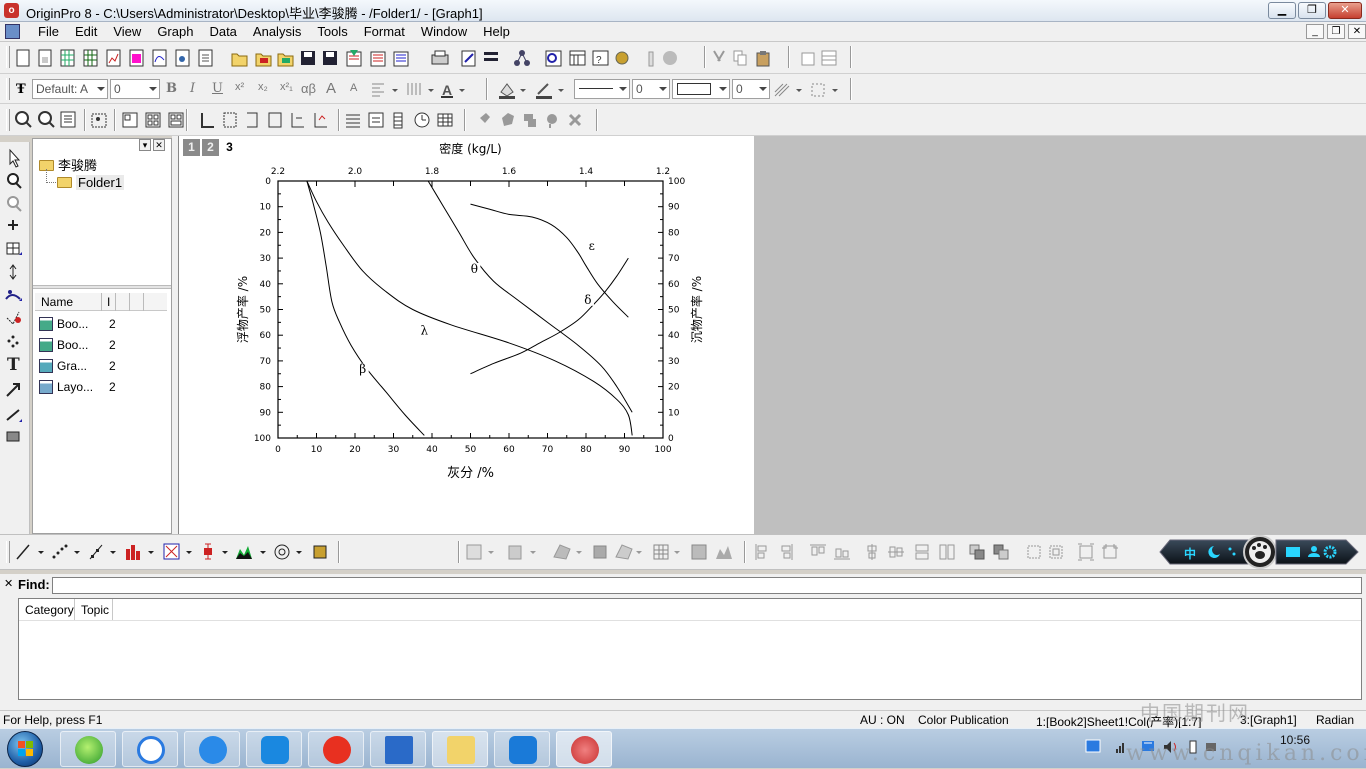 Image resolution: width=1366 pixels, height=769 pixels. What do you see at coordinates (378, 59) in the screenshot?
I see `import-multiple-icon` at bounding box center [378, 59].